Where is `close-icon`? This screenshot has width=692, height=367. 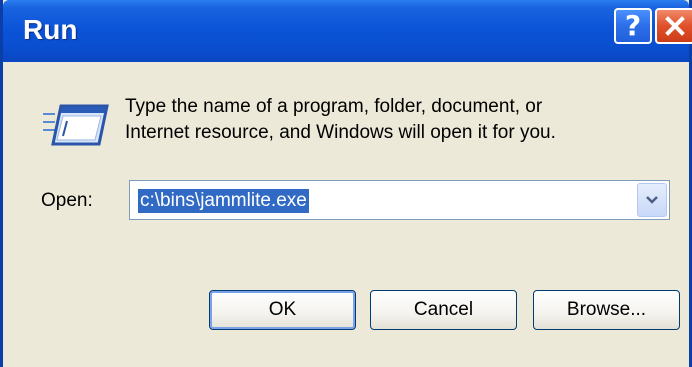 close-icon is located at coordinates (675, 26).